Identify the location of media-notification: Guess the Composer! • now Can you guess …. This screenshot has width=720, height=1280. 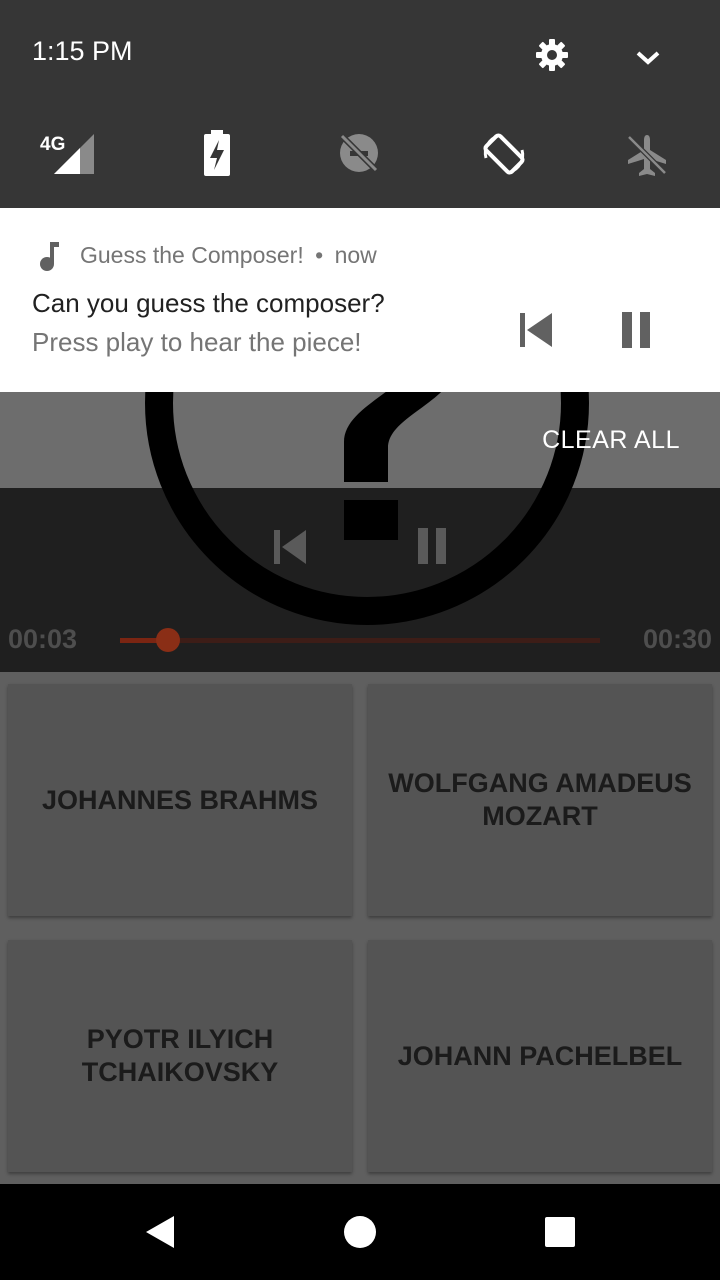
(360, 300).